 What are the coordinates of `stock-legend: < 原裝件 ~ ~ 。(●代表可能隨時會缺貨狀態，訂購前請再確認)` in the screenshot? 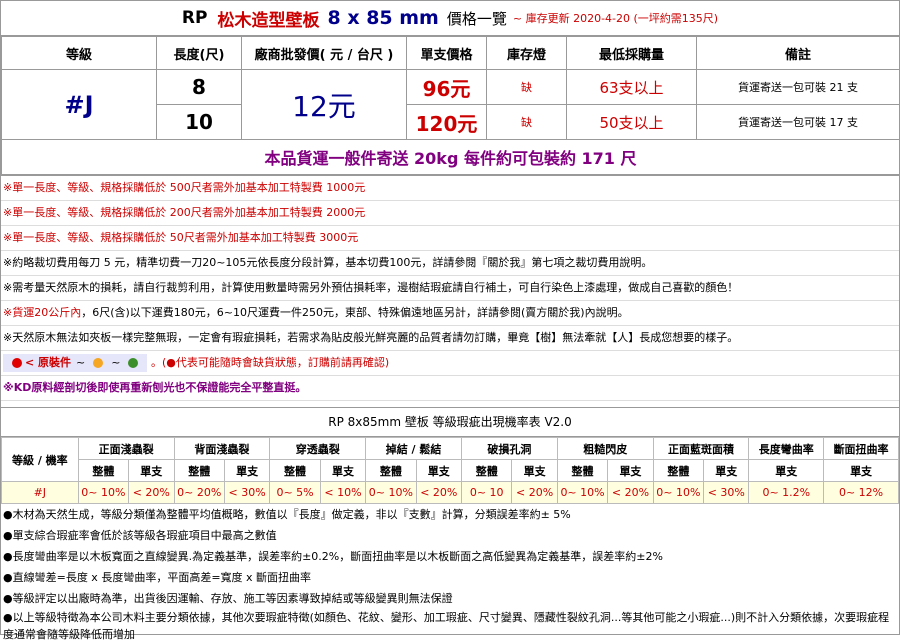 It's located at (450, 363).